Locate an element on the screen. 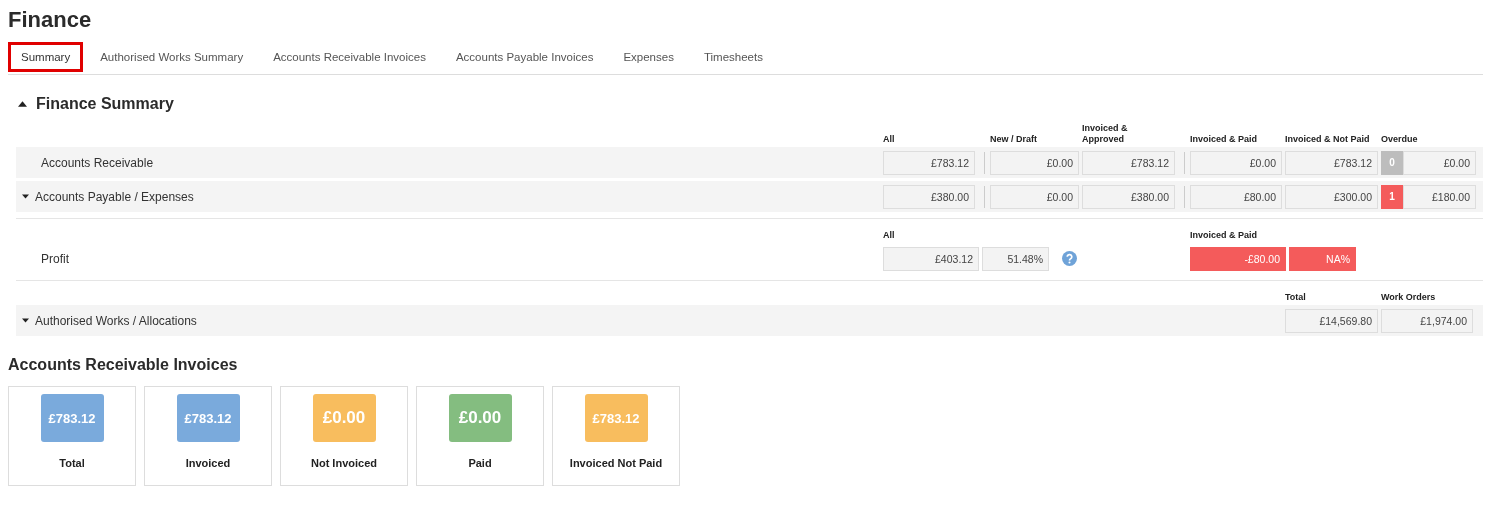 The width and height of the screenshot is (1497, 511). tab: Summary is located at coordinates (46, 57).